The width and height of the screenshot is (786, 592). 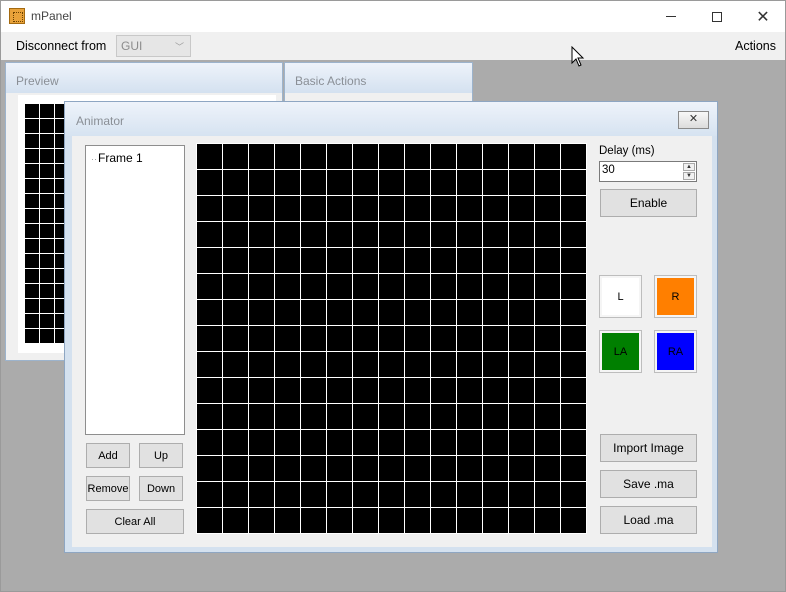 I want to click on basic-actions-panel: Basic Actions, so click(x=378, y=83).